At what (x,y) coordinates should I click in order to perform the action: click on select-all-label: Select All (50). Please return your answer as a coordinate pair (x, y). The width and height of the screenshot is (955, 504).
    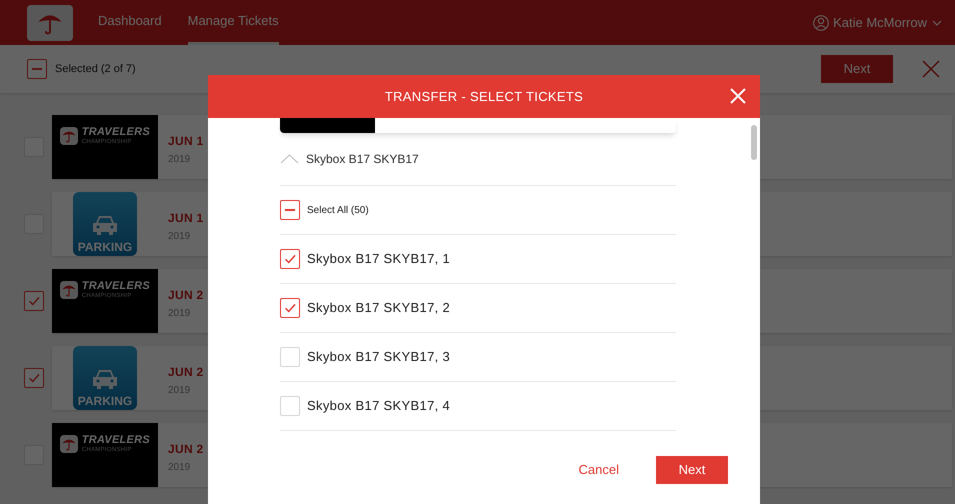
    Looking at the image, I should click on (338, 211).